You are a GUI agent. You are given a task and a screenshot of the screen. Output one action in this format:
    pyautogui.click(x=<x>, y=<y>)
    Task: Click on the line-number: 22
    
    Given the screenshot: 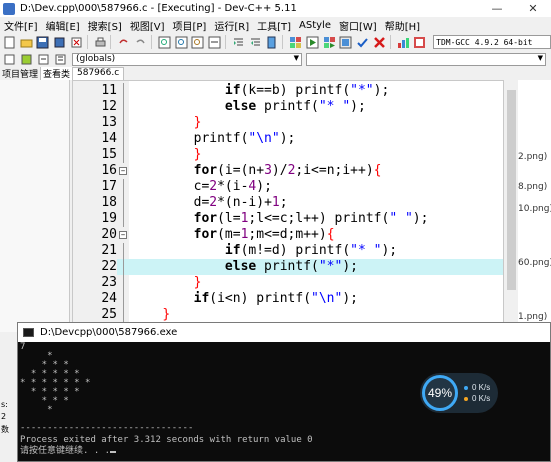 What is the action you would take?
    pyautogui.click(x=95, y=267)
    